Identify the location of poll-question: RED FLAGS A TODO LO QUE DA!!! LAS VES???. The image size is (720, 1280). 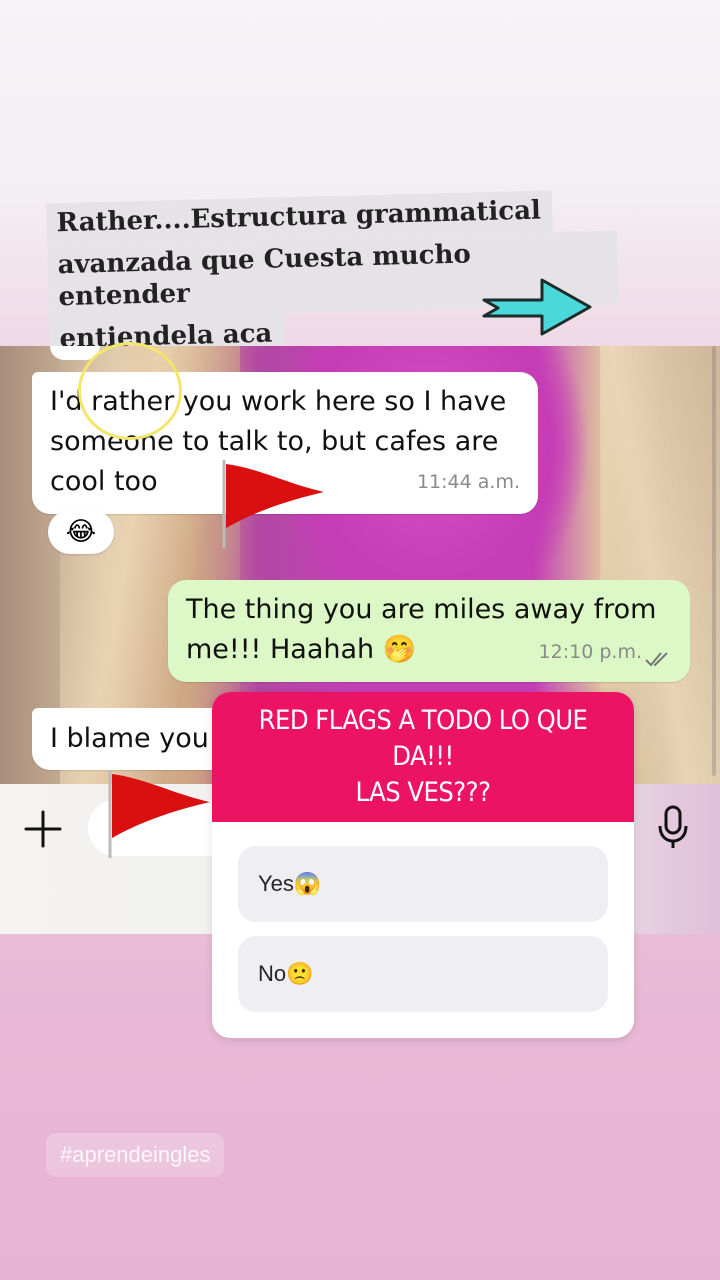
(423, 757).